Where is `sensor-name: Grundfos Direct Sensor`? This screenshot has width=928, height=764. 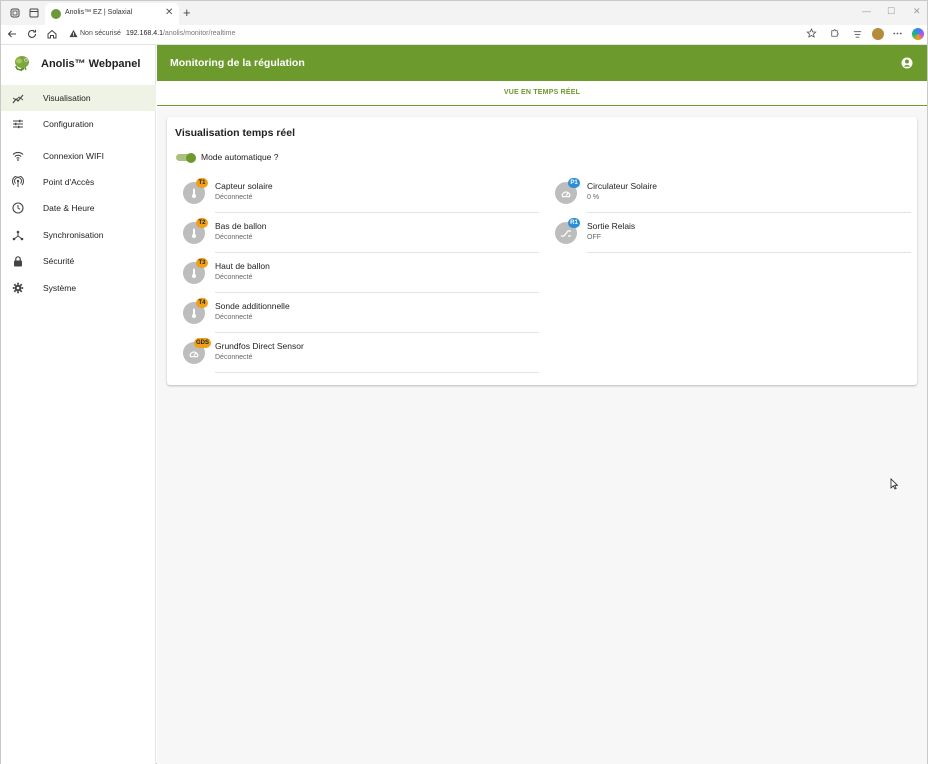
sensor-name: Grundfos Direct Sensor is located at coordinates (259, 346).